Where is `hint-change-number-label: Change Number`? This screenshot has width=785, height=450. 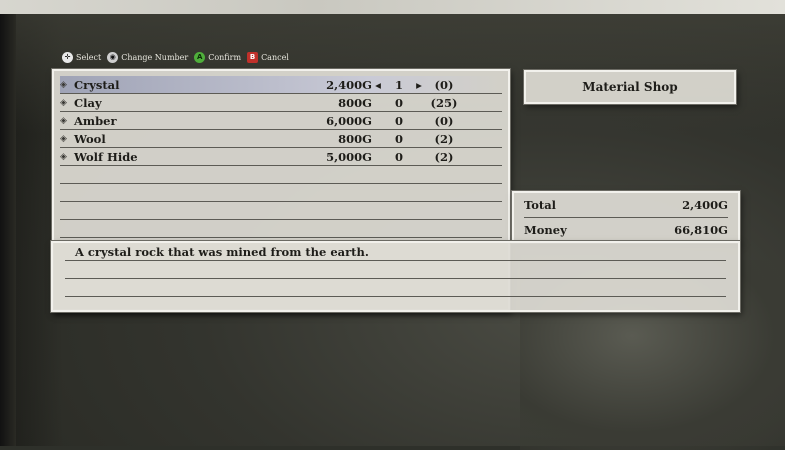
hint-change-number-label: Change Number is located at coordinates (155, 57).